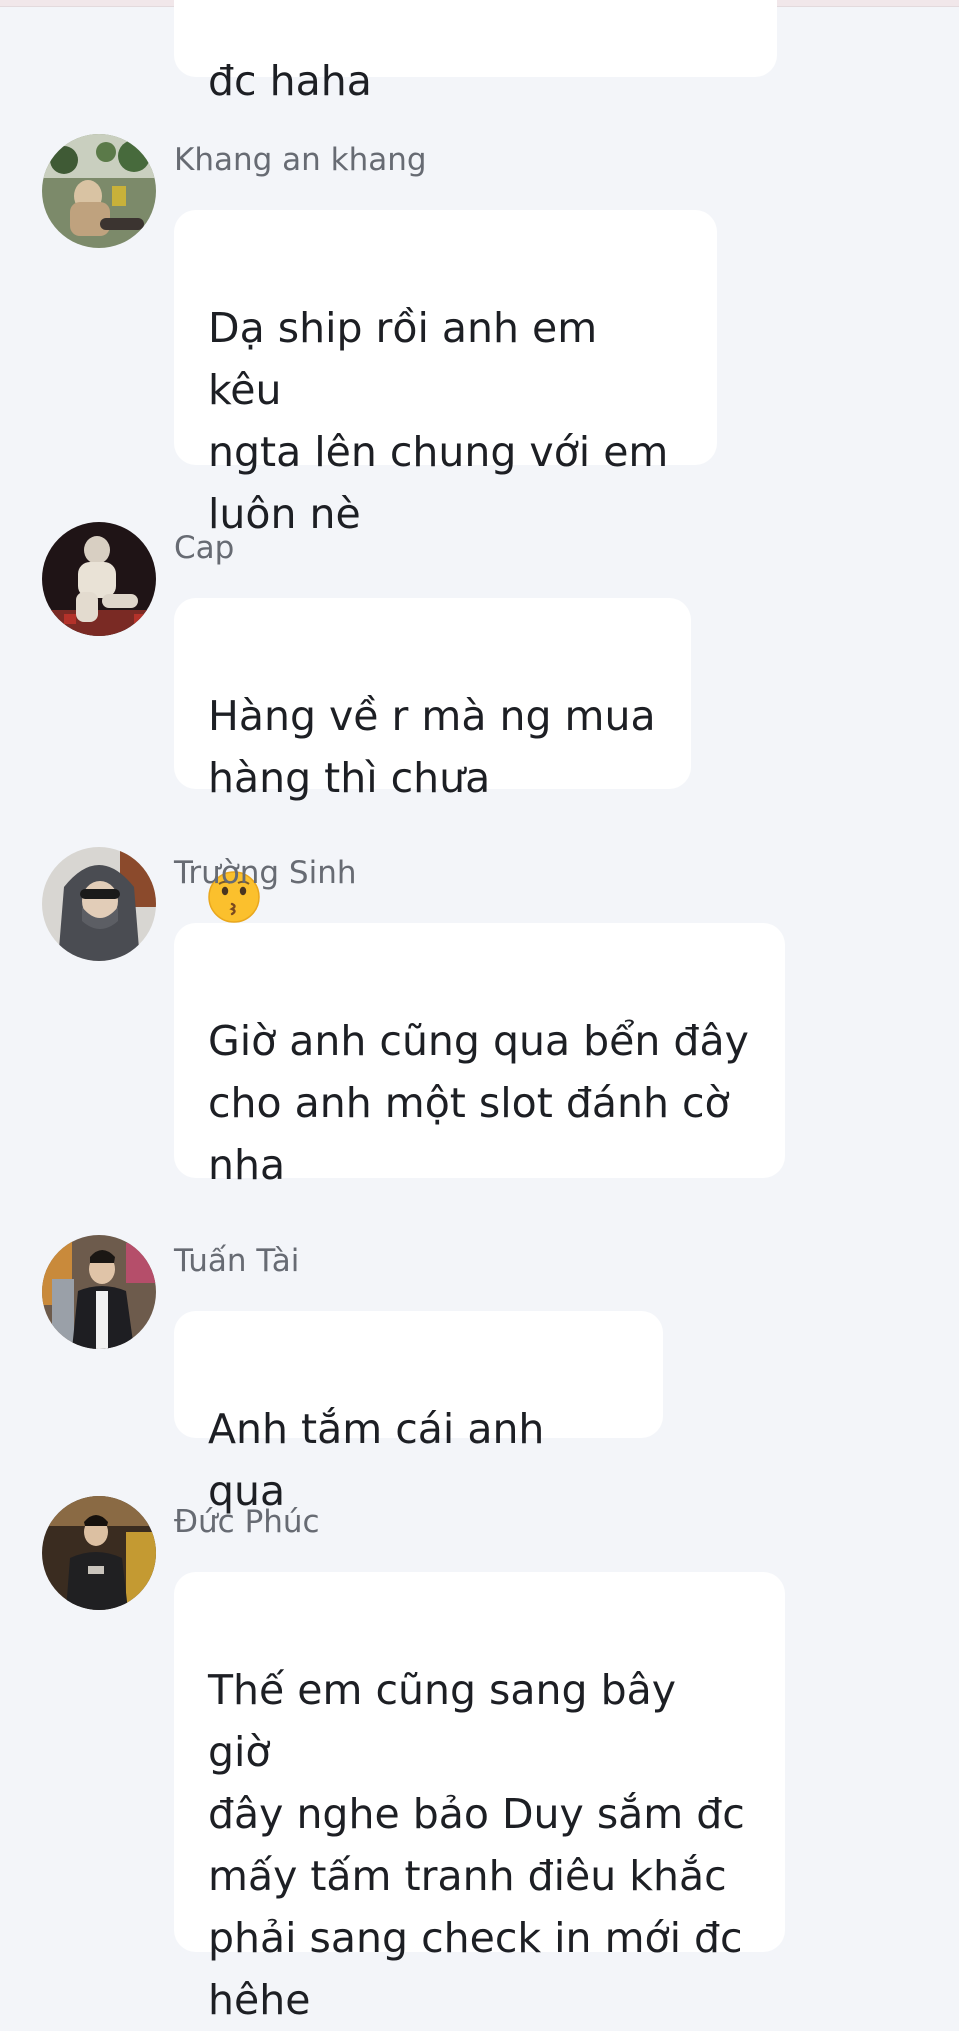 This screenshot has width=959, height=2031. What do you see at coordinates (204, 548) in the screenshot?
I see `sender-name: Cap` at bounding box center [204, 548].